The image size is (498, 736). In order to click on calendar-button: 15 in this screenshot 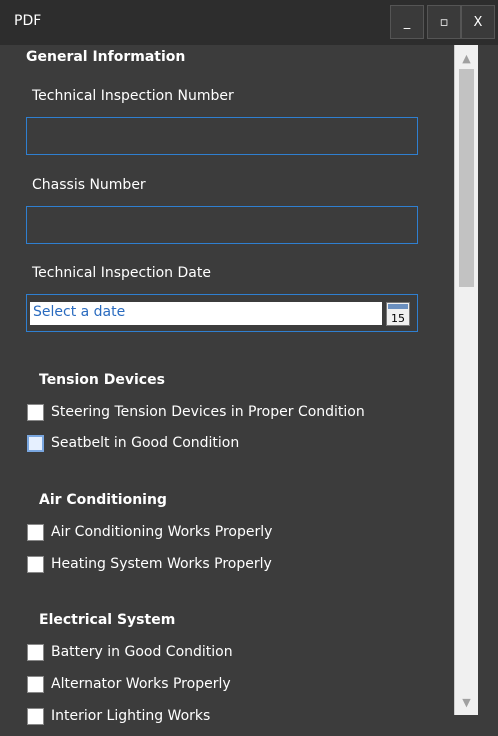, I will do `click(398, 314)`.